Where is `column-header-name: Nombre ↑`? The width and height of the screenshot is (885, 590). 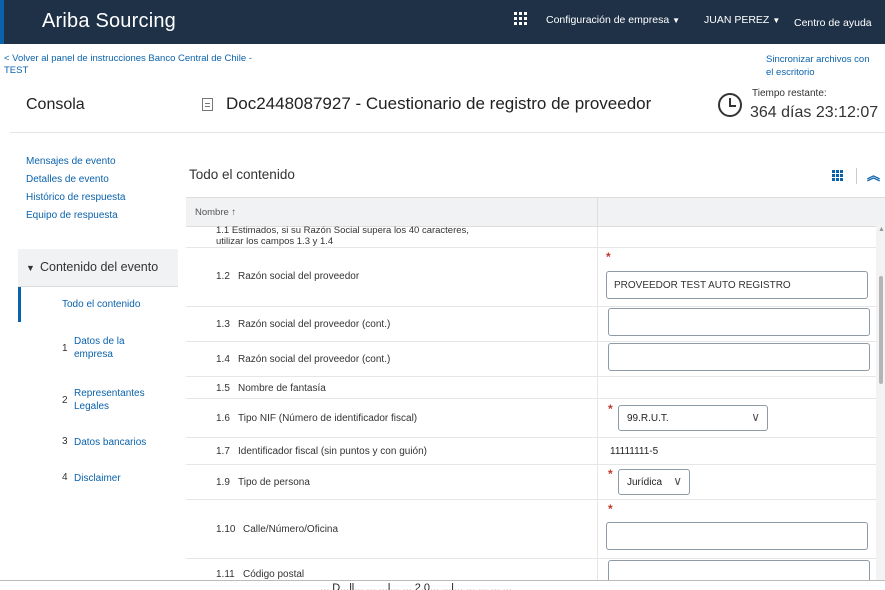
column-header-name: Nombre ↑ is located at coordinates (215, 212).